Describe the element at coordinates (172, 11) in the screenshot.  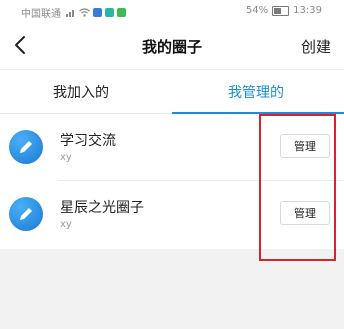
I see `status-bar: 中国联通 54% 13:39` at that location.